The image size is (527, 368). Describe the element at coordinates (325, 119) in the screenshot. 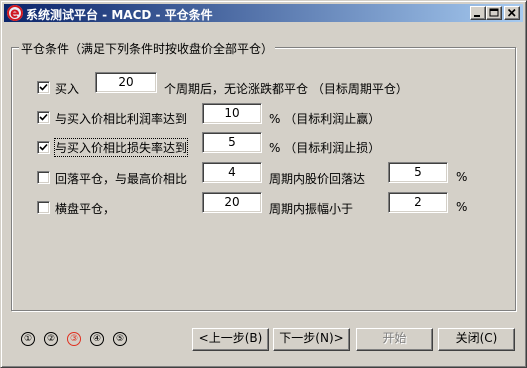

I see `take-profit-suffix: % （目标利润止赢）` at that location.